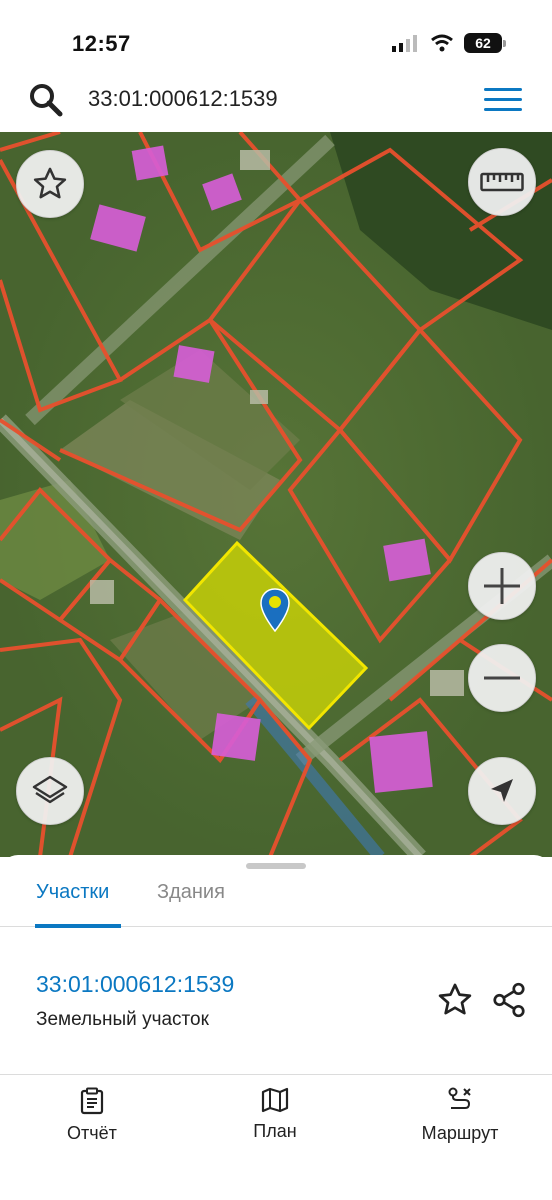 This screenshot has height=1200, width=552. Describe the element at coordinates (276, 866) in the screenshot. I see `drag-handle` at that location.